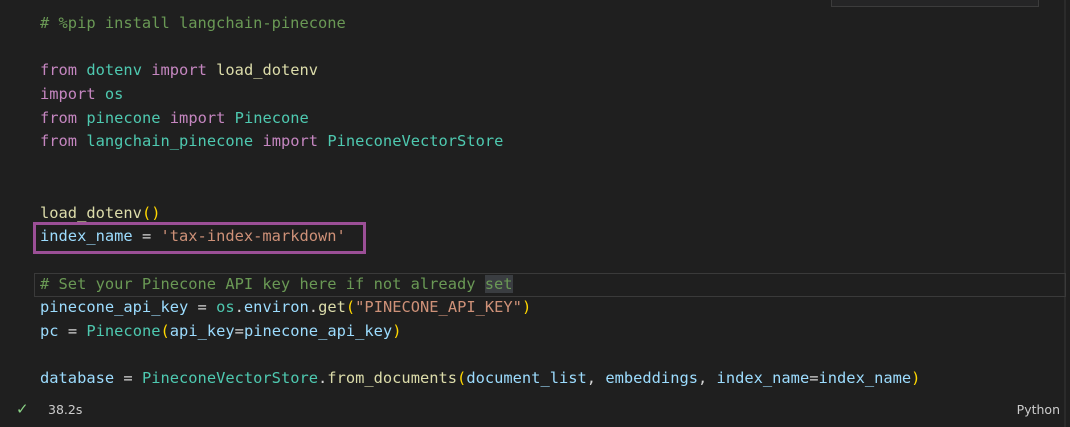 Image resolution: width=1070 pixels, height=427 pixels. Describe the element at coordinates (202, 330) in the screenshot. I see `code-token: api_key` at that location.